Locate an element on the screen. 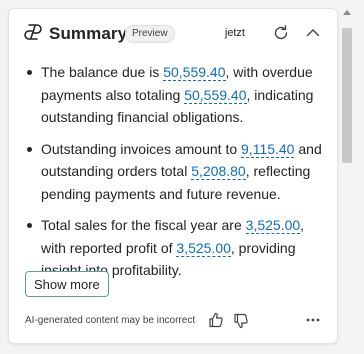 The image size is (364, 354). overdue-amount: 50,559.40 is located at coordinates (215, 95).